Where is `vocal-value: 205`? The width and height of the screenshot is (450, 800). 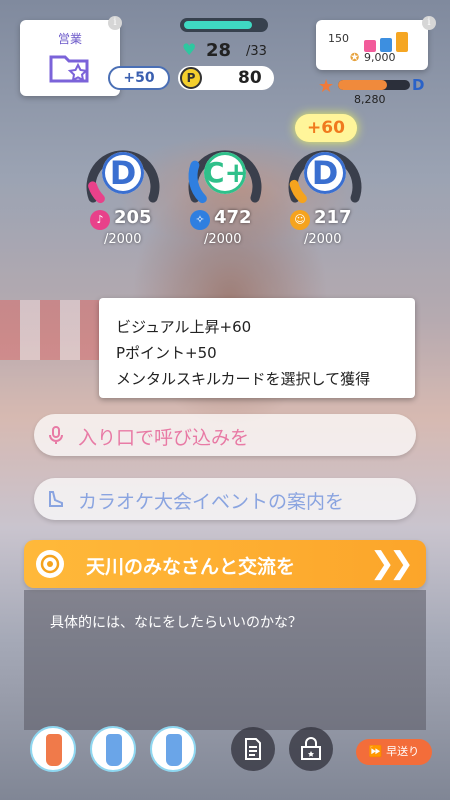 vocal-value: 205 is located at coordinates (133, 217).